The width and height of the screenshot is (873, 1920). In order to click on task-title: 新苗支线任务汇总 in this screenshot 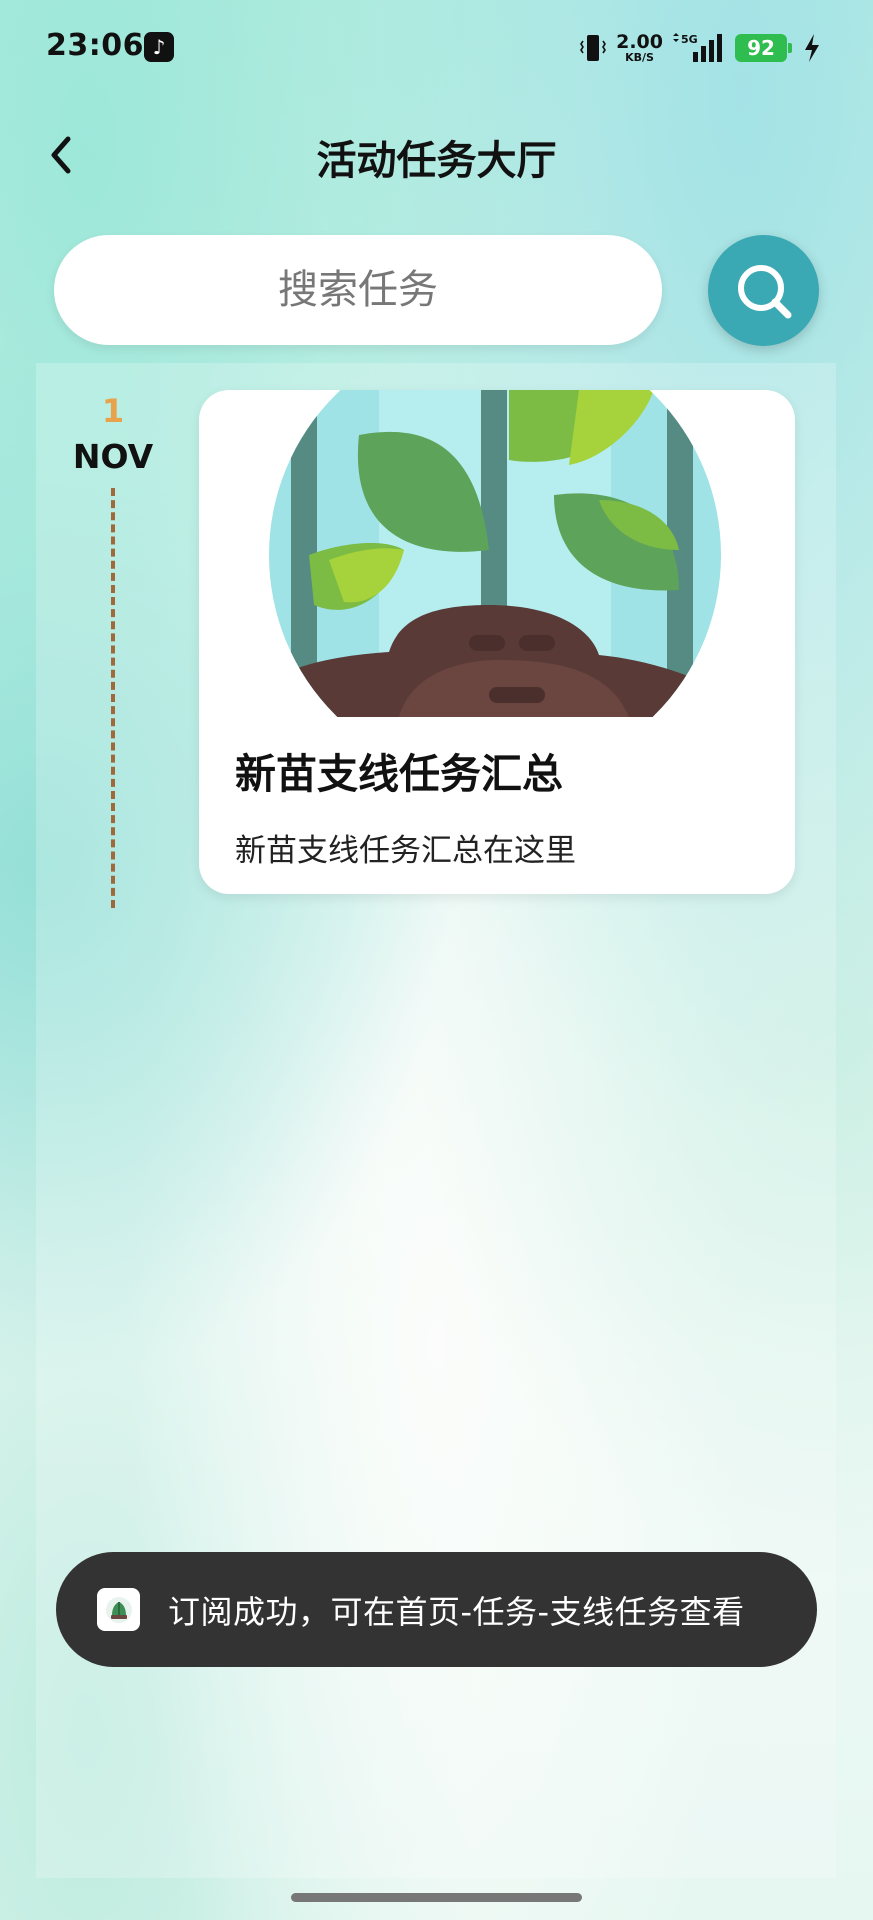, I will do `click(399, 774)`.